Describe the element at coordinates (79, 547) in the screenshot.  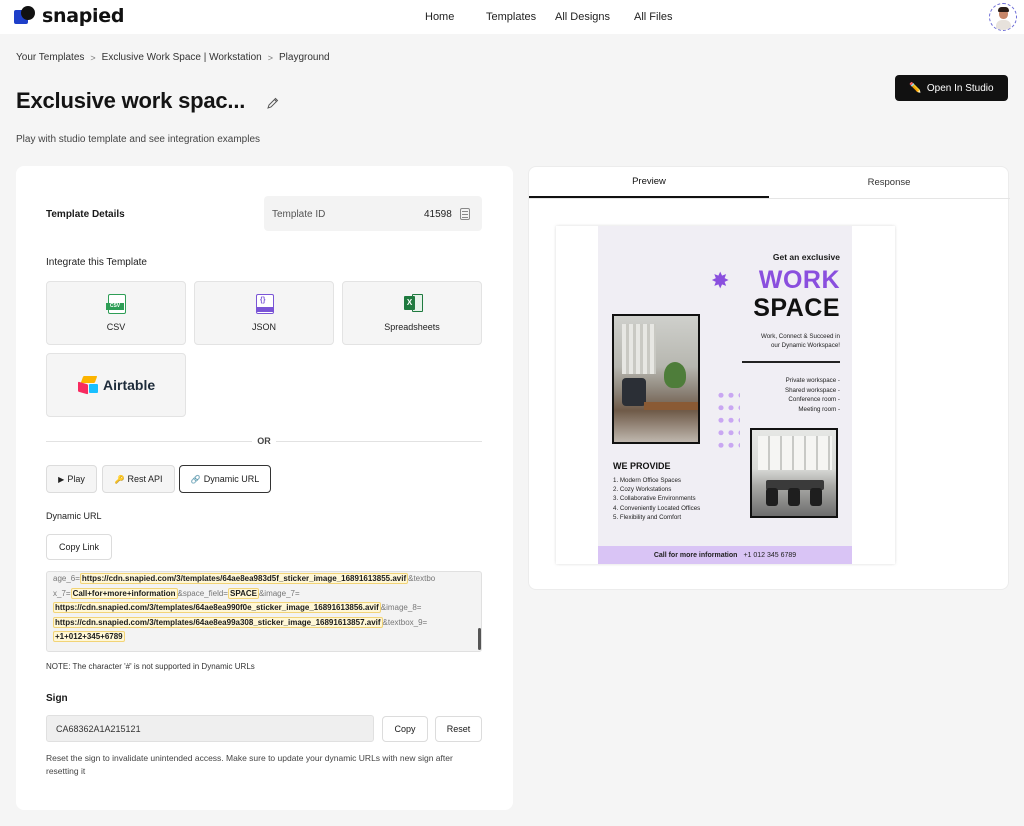
I see `copy-link-button: Copy Link` at that location.